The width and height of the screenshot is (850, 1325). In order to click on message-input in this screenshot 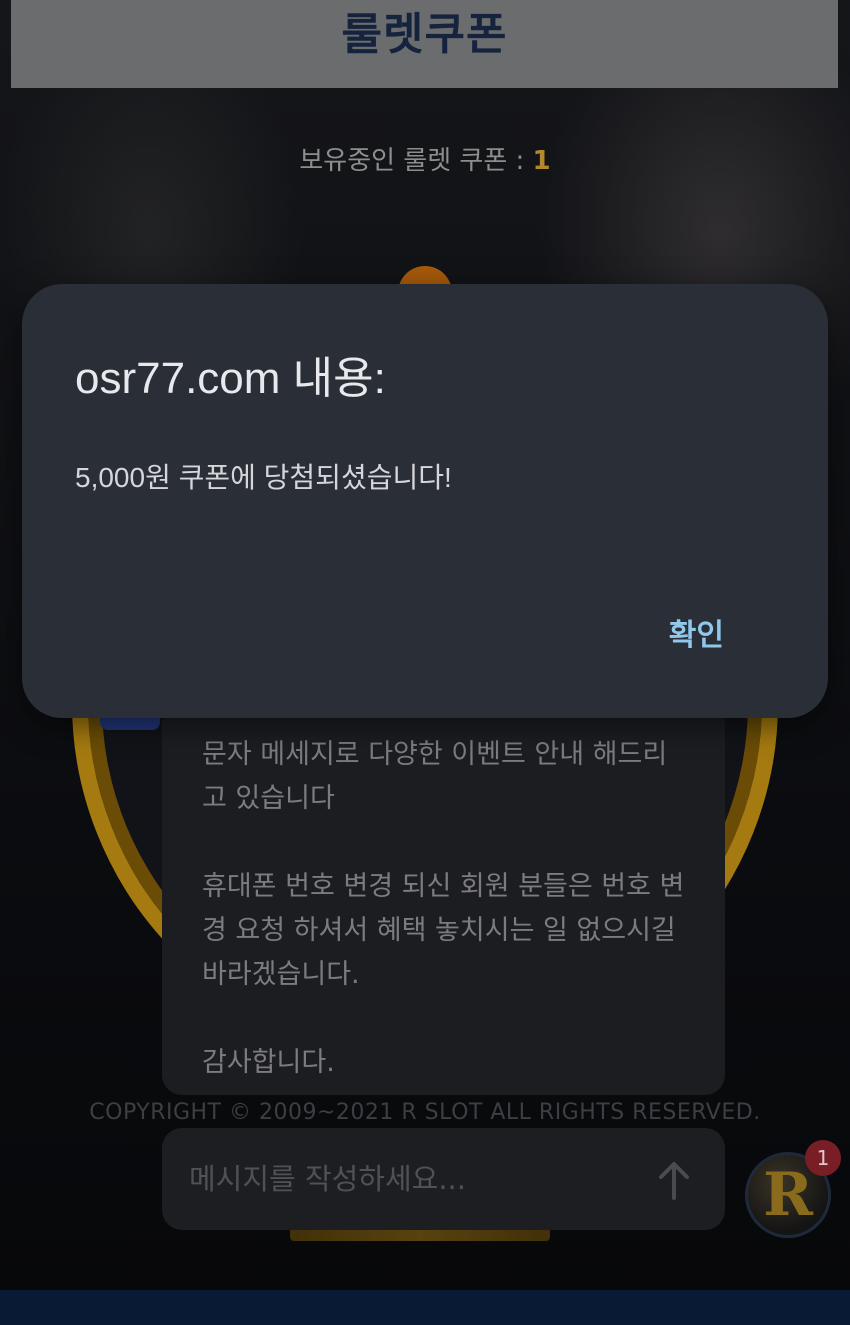, I will do `click(404, 1179)`.